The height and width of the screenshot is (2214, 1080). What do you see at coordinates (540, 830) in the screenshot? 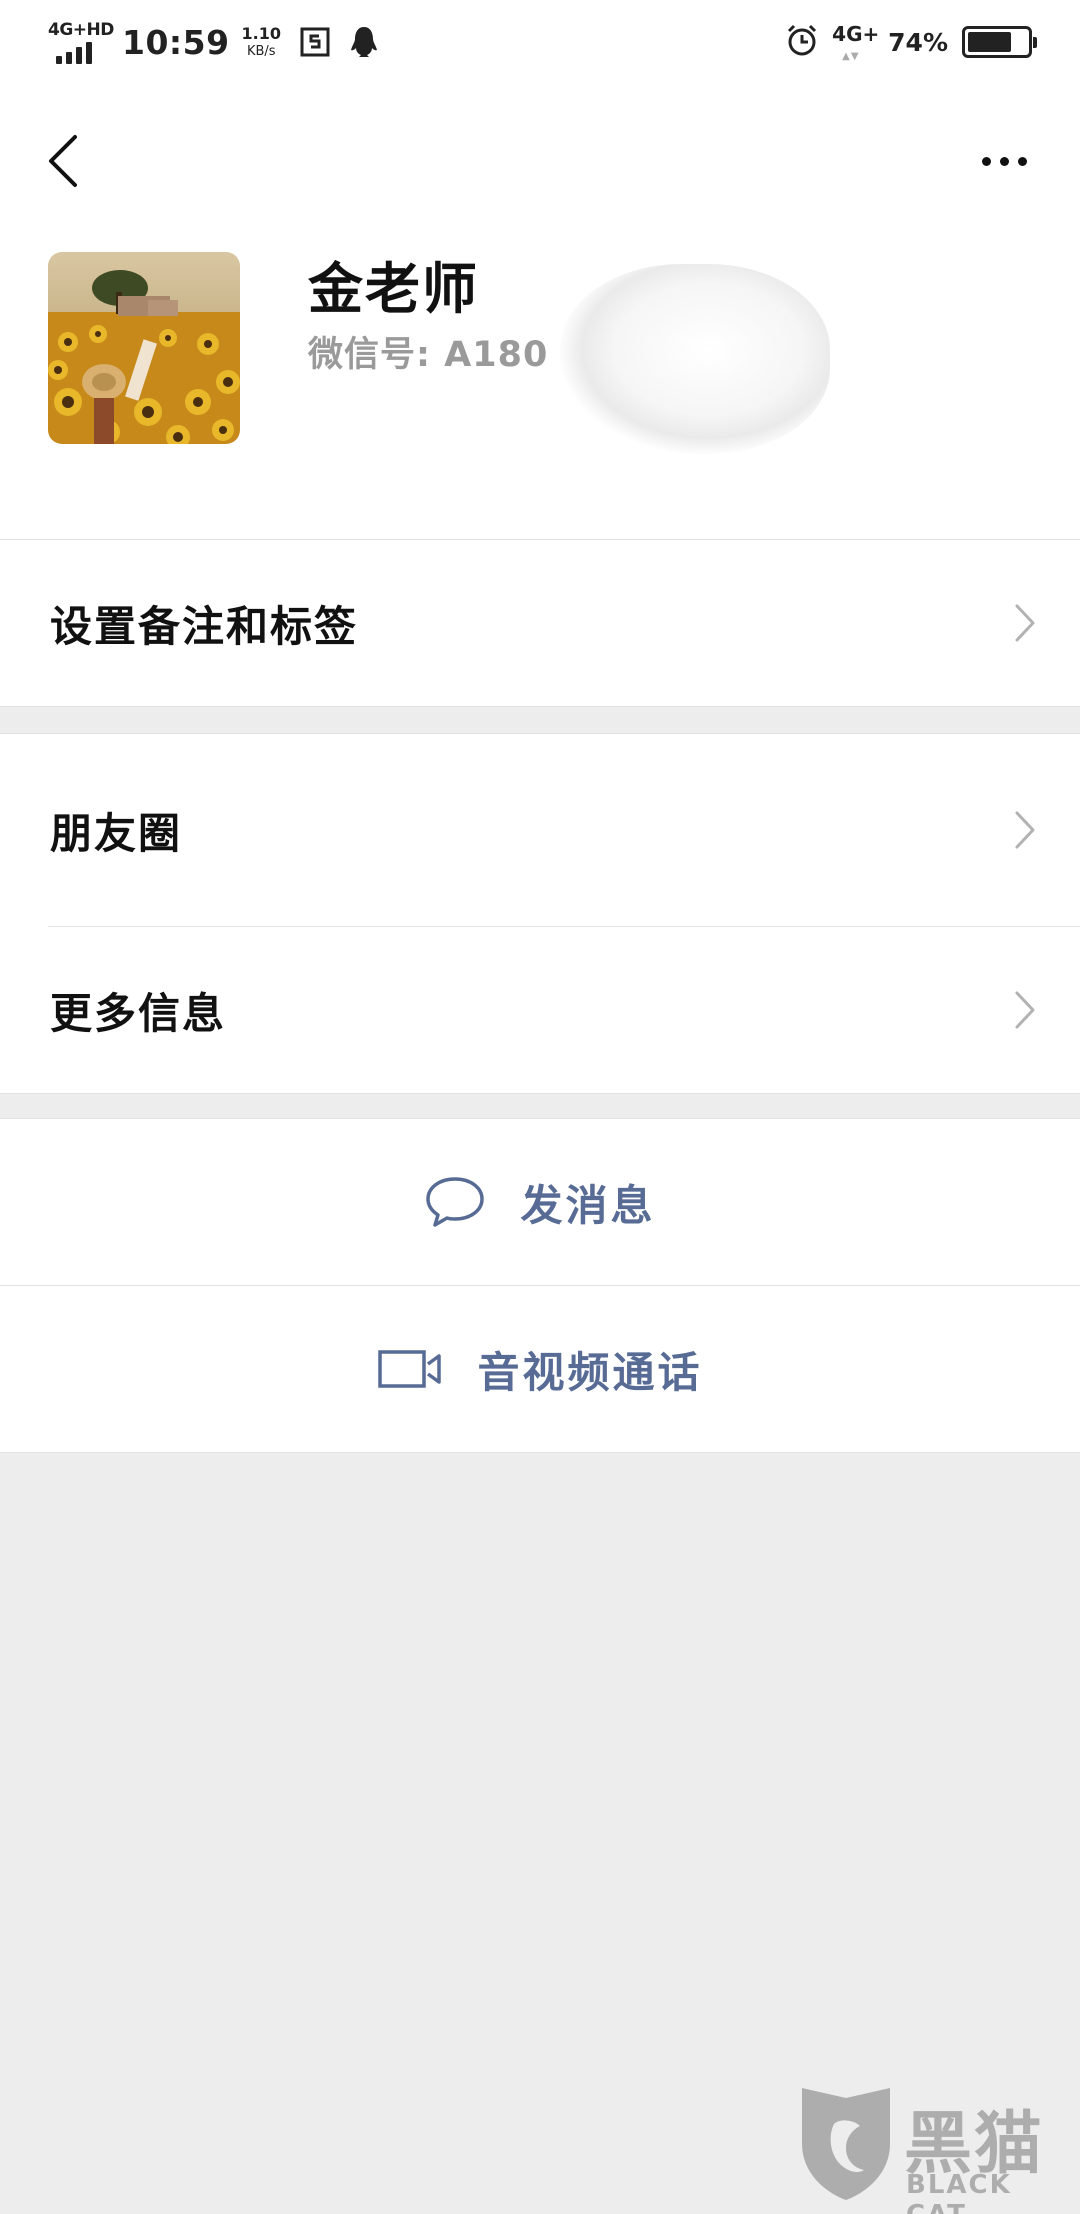
I see `moments-item: 朋友圈` at bounding box center [540, 830].